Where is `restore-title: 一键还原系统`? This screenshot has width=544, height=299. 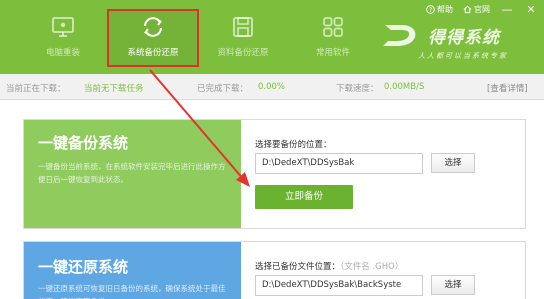
restore-title: 一键还原系统 is located at coordinates (83, 267).